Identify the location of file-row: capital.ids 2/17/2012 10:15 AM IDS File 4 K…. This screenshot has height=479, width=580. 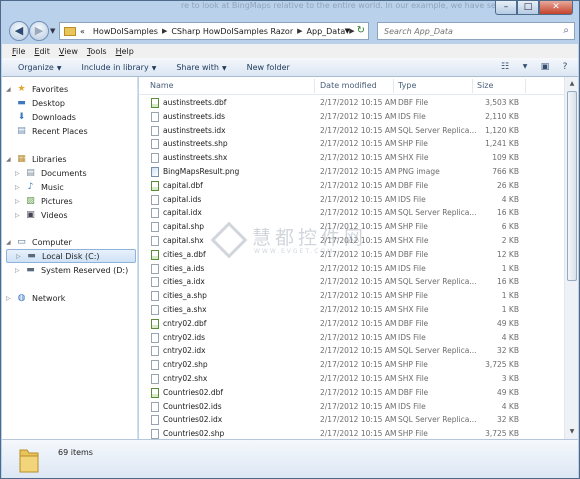
(351, 200).